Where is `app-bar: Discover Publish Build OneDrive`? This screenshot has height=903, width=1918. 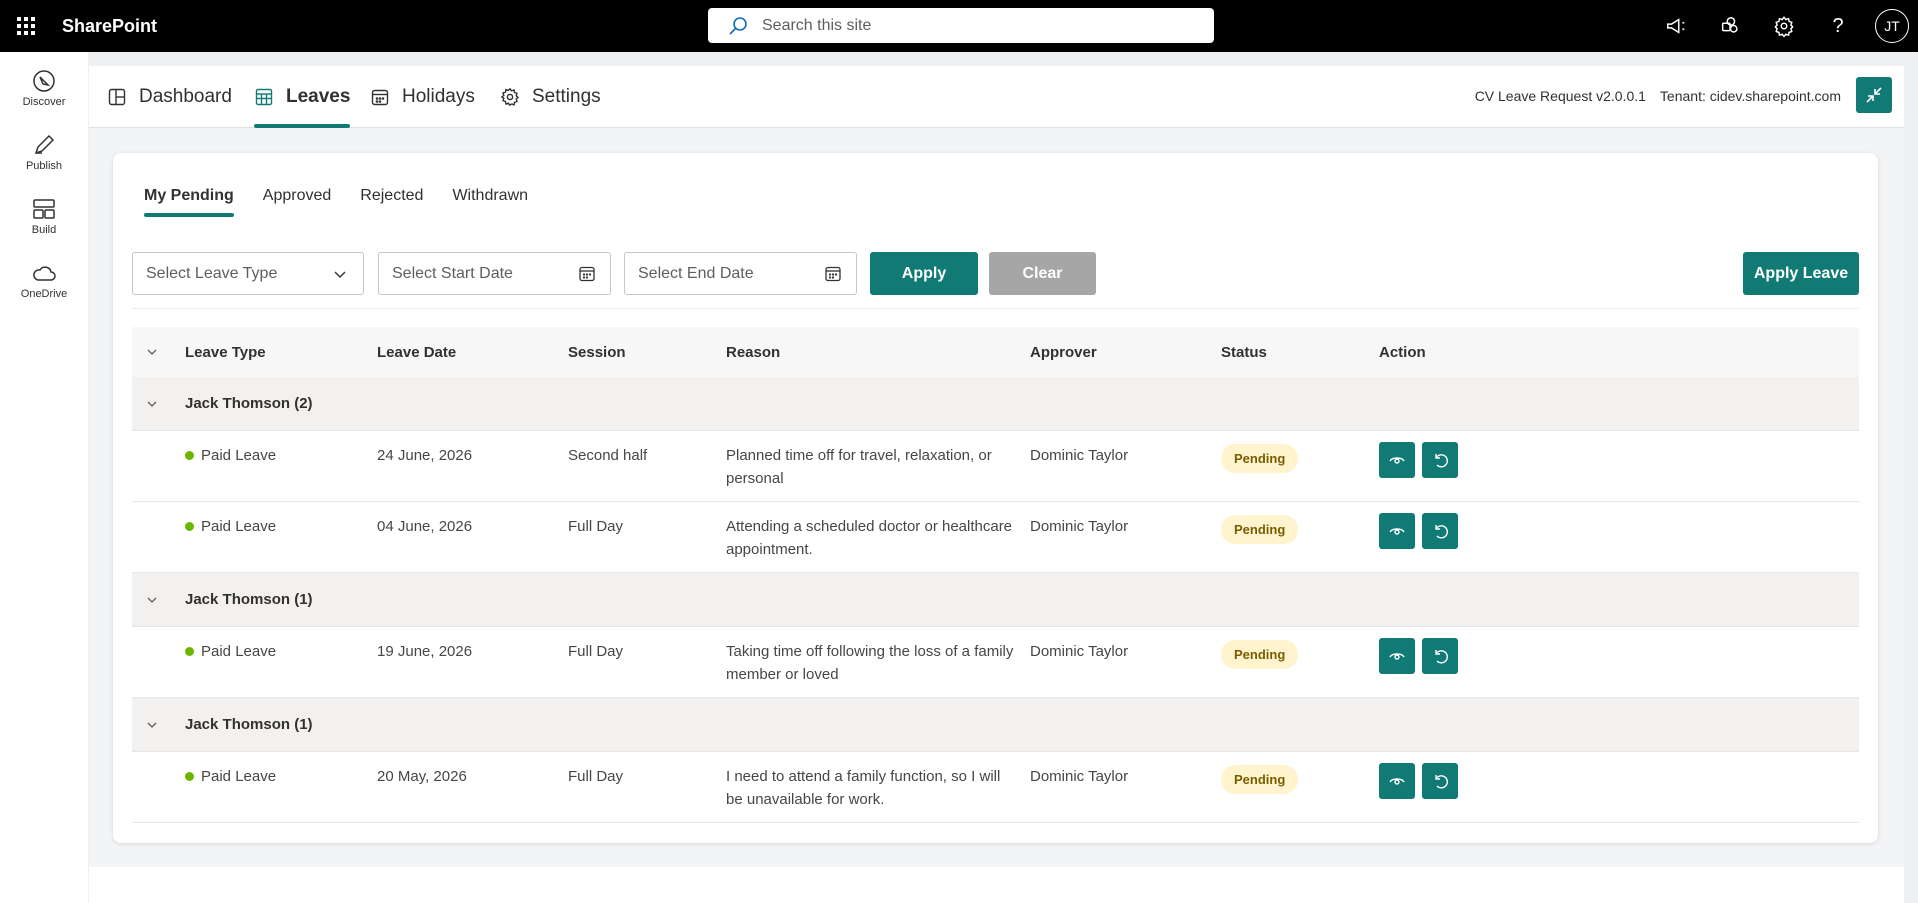 app-bar: Discover Publish Build OneDrive is located at coordinates (44, 477).